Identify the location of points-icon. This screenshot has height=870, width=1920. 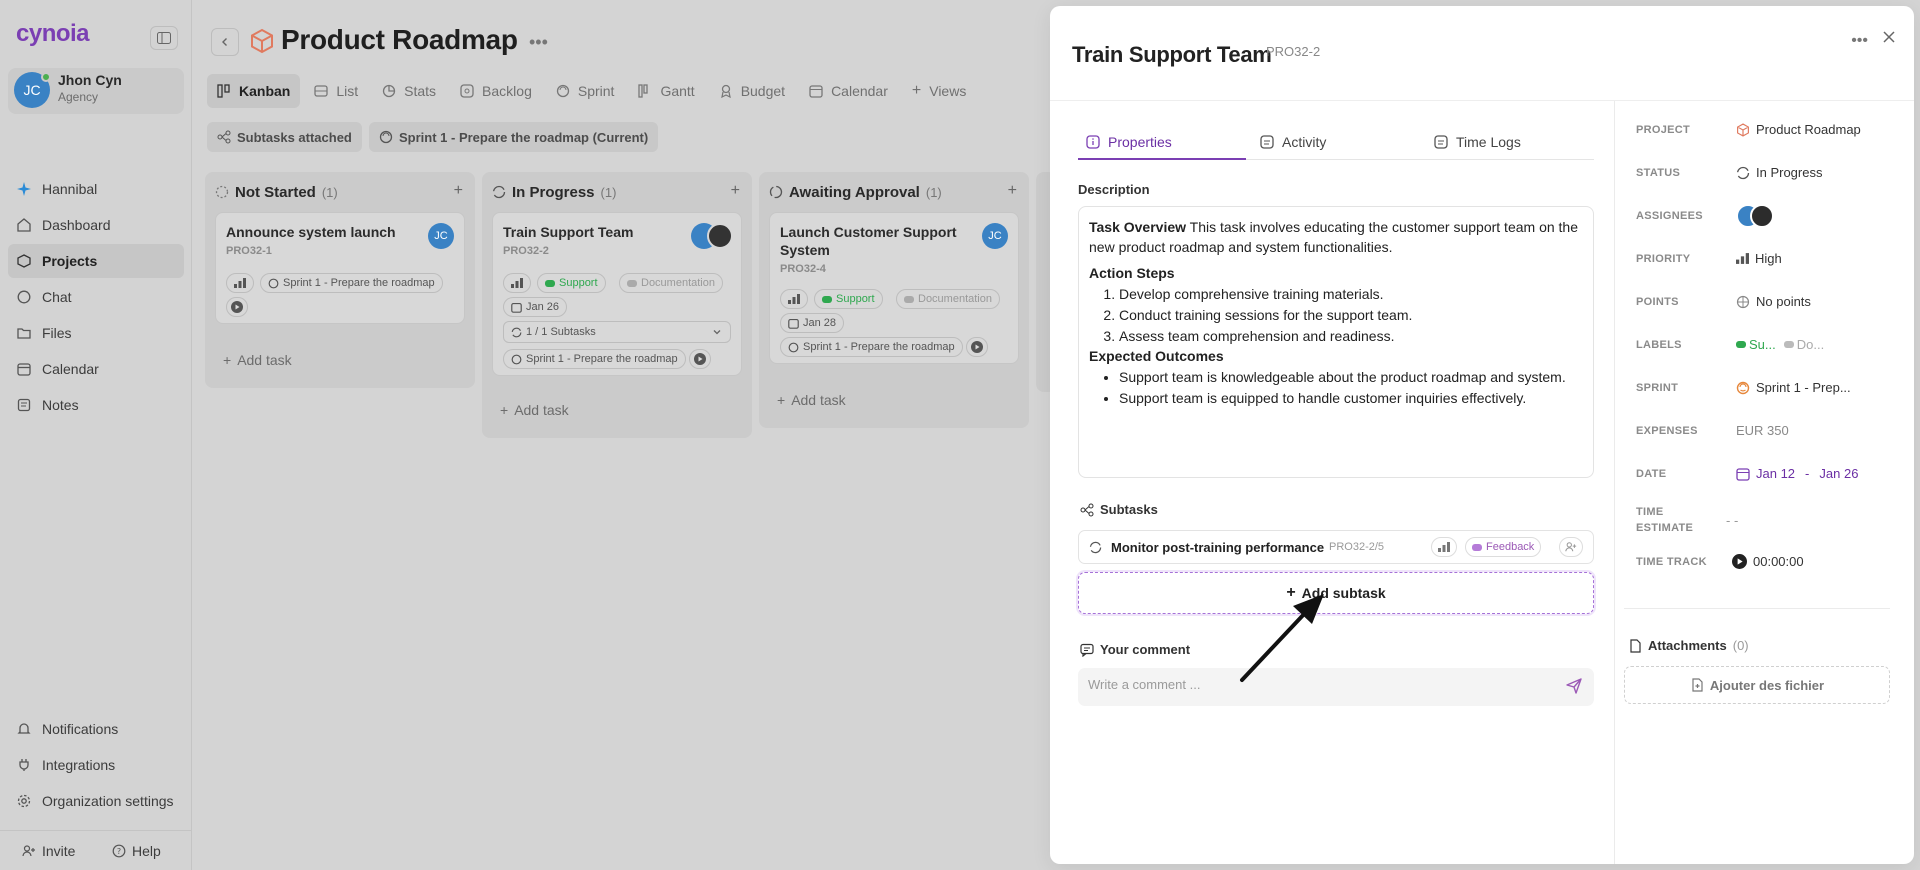
(1743, 301).